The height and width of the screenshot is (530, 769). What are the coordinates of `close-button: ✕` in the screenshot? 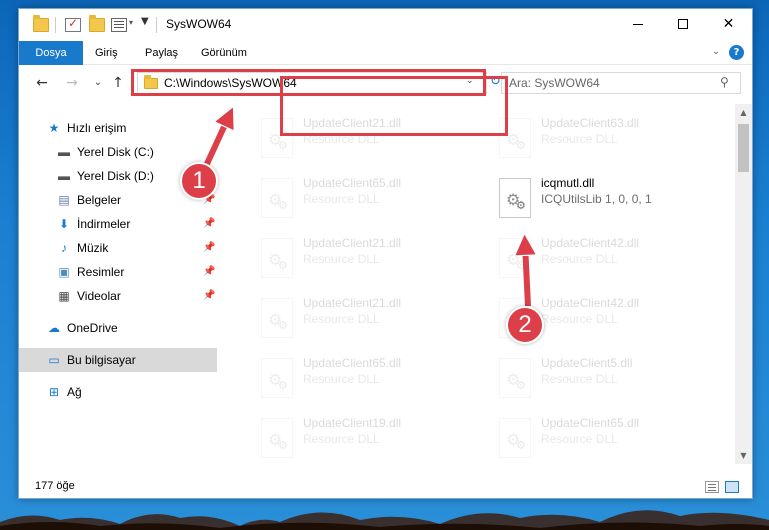 It's located at (728, 24).